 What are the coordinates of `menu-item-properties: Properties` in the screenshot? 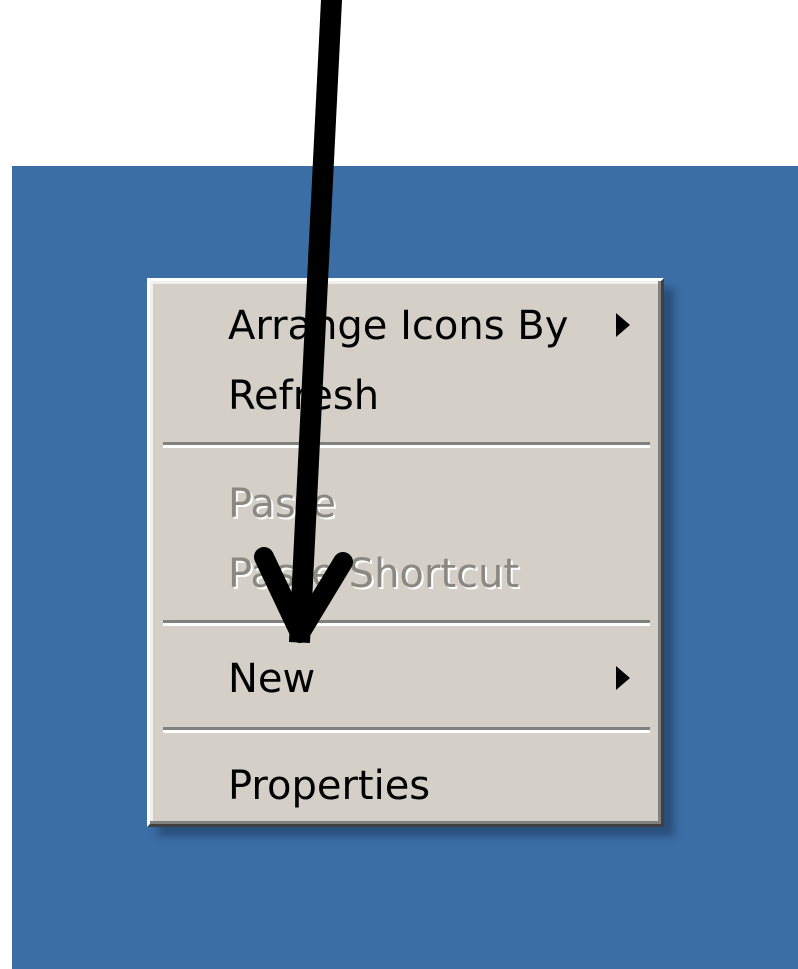 It's located at (405, 786).